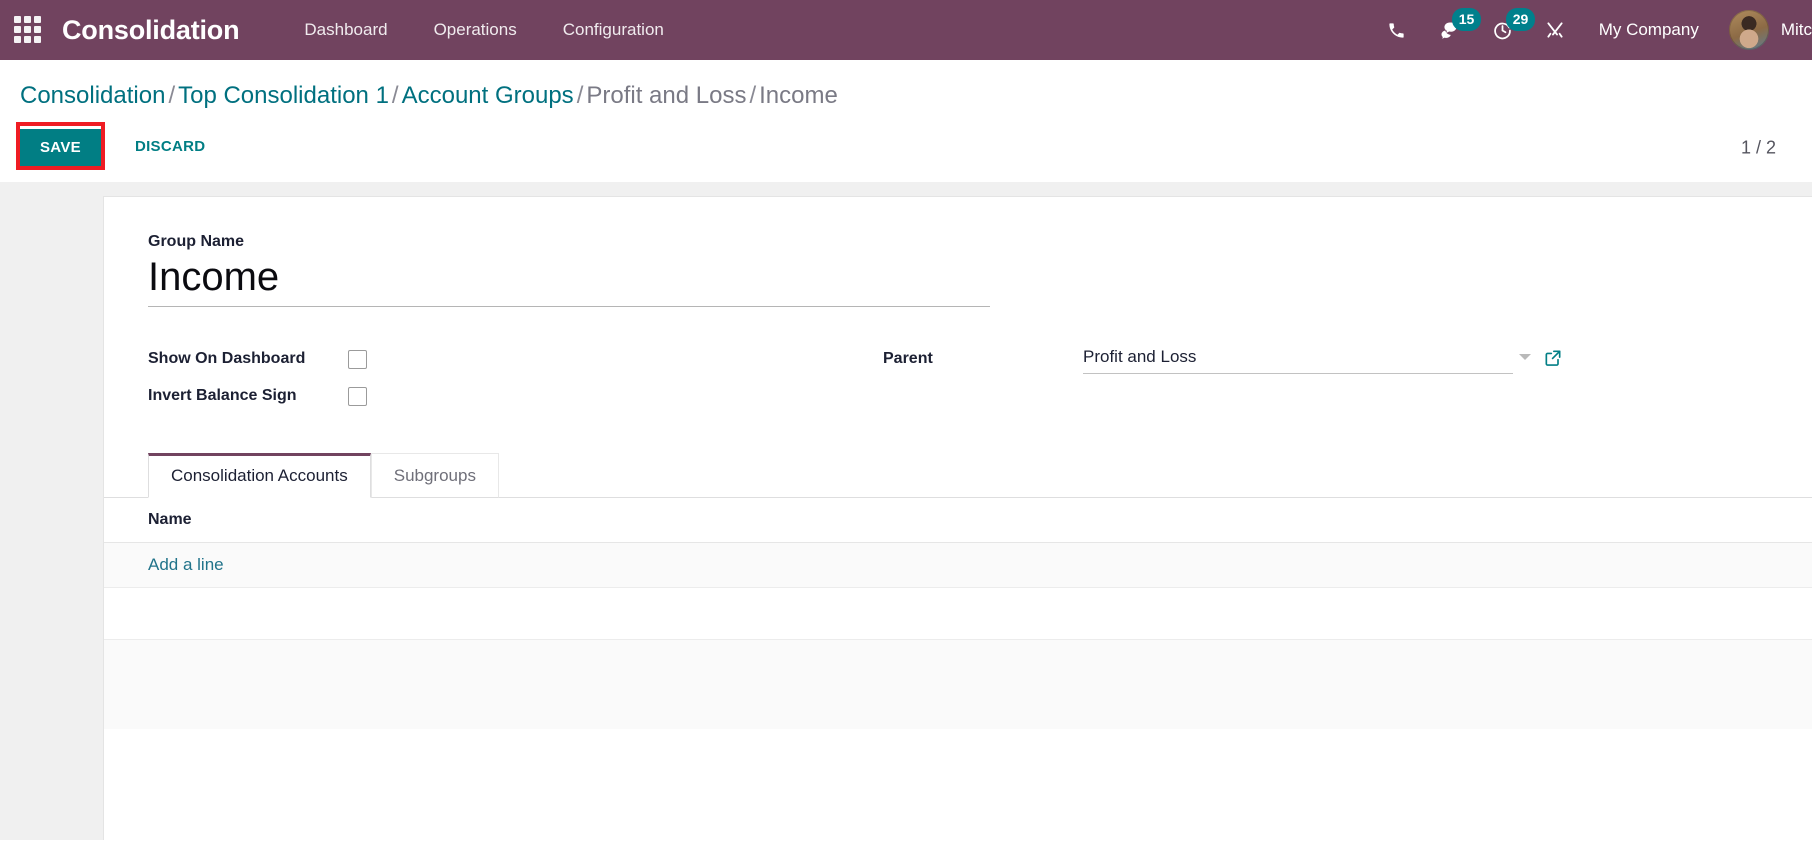 The width and height of the screenshot is (1812, 858). I want to click on form-column-right: Parent, so click(1263, 376).